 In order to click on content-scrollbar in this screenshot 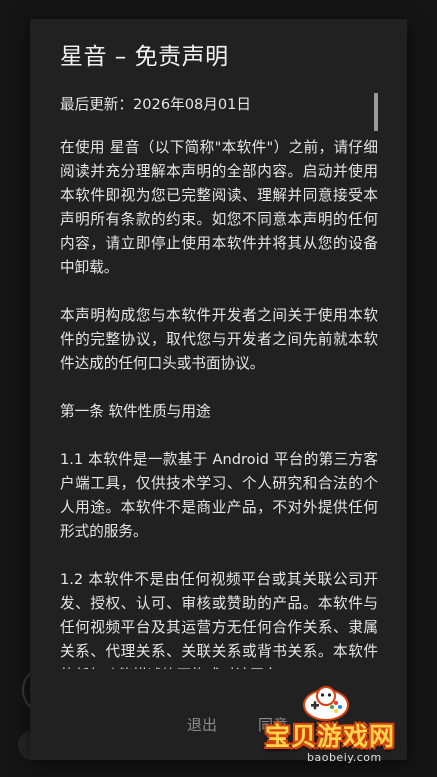, I will do `click(376, 112)`.